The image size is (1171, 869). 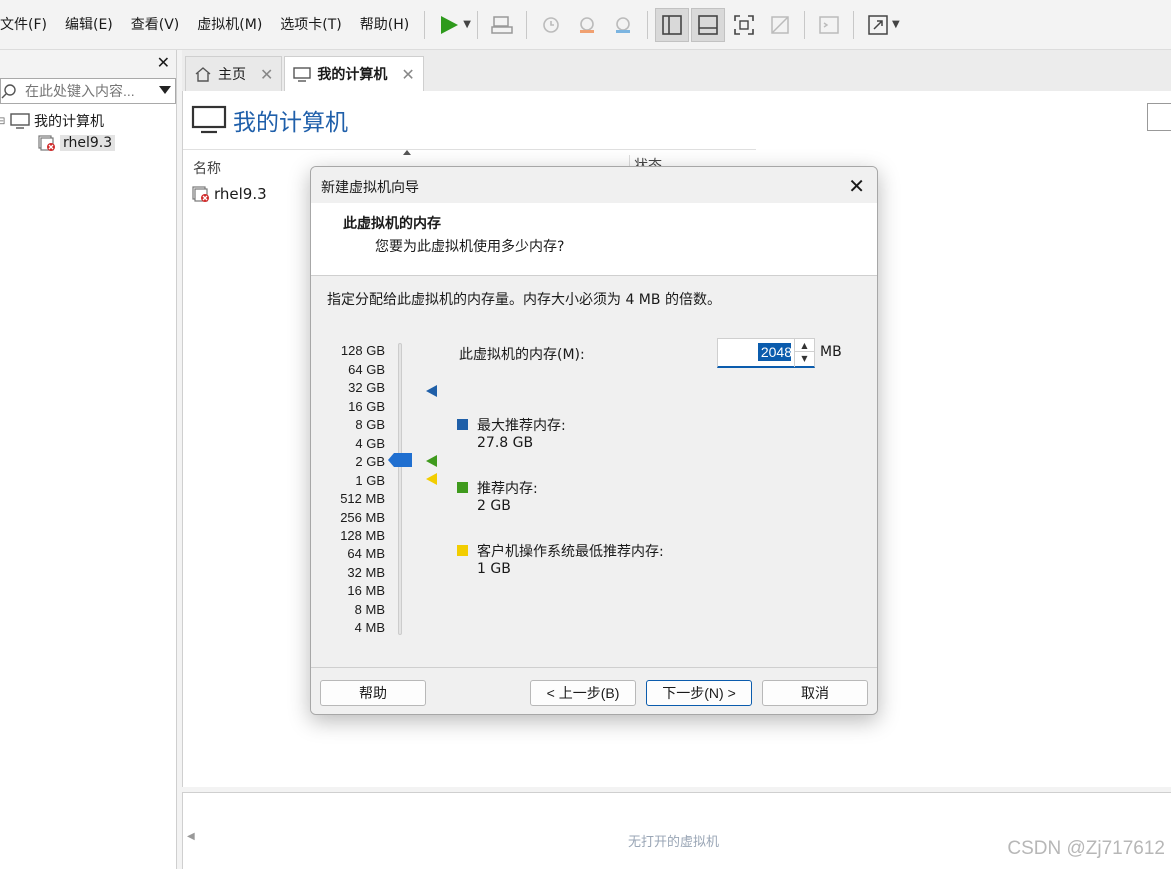 What do you see at coordinates (831, 352) in the screenshot?
I see `memory-unit: MB` at bounding box center [831, 352].